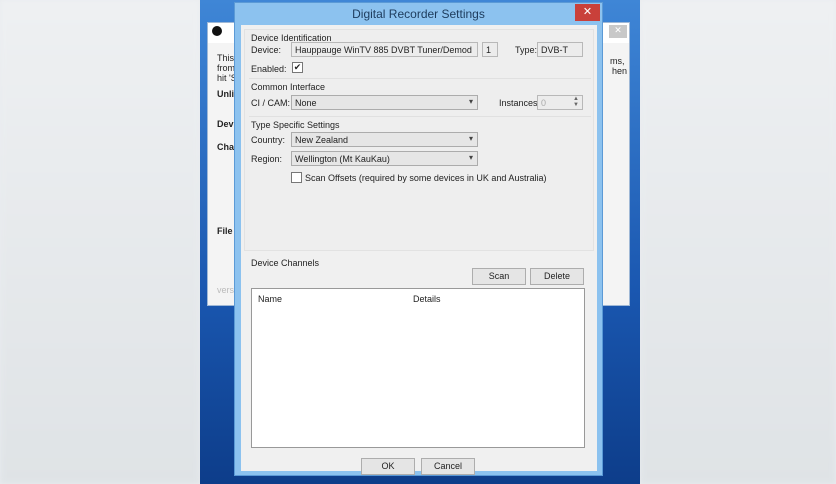  What do you see at coordinates (306, 103) in the screenshot?
I see `cicam-value: None` at bounding box center [306, 103].